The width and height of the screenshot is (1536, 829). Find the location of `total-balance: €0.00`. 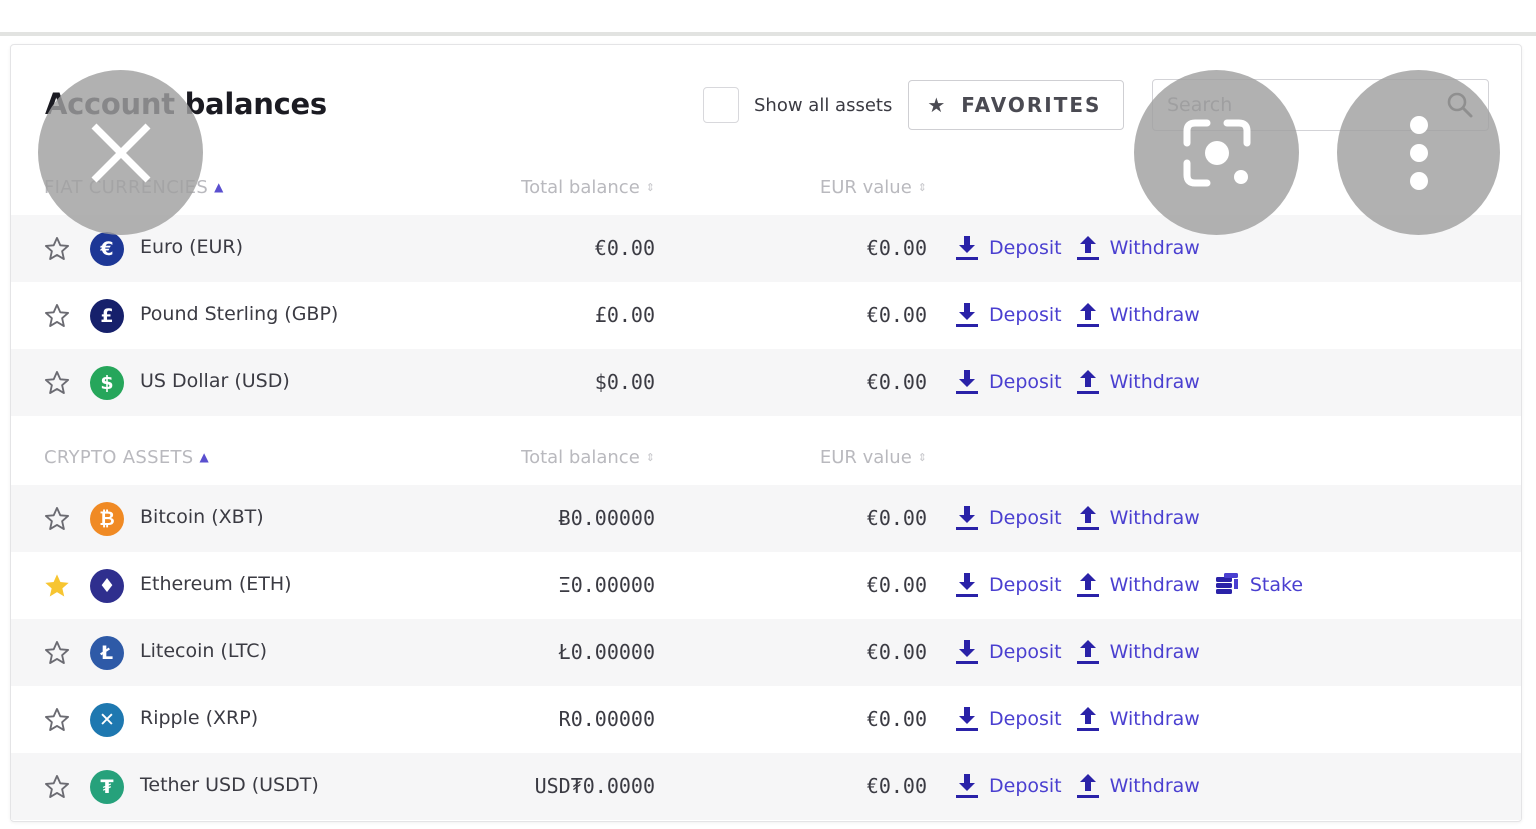

total-balance: €0.00 is located at coordinates (624, 248).